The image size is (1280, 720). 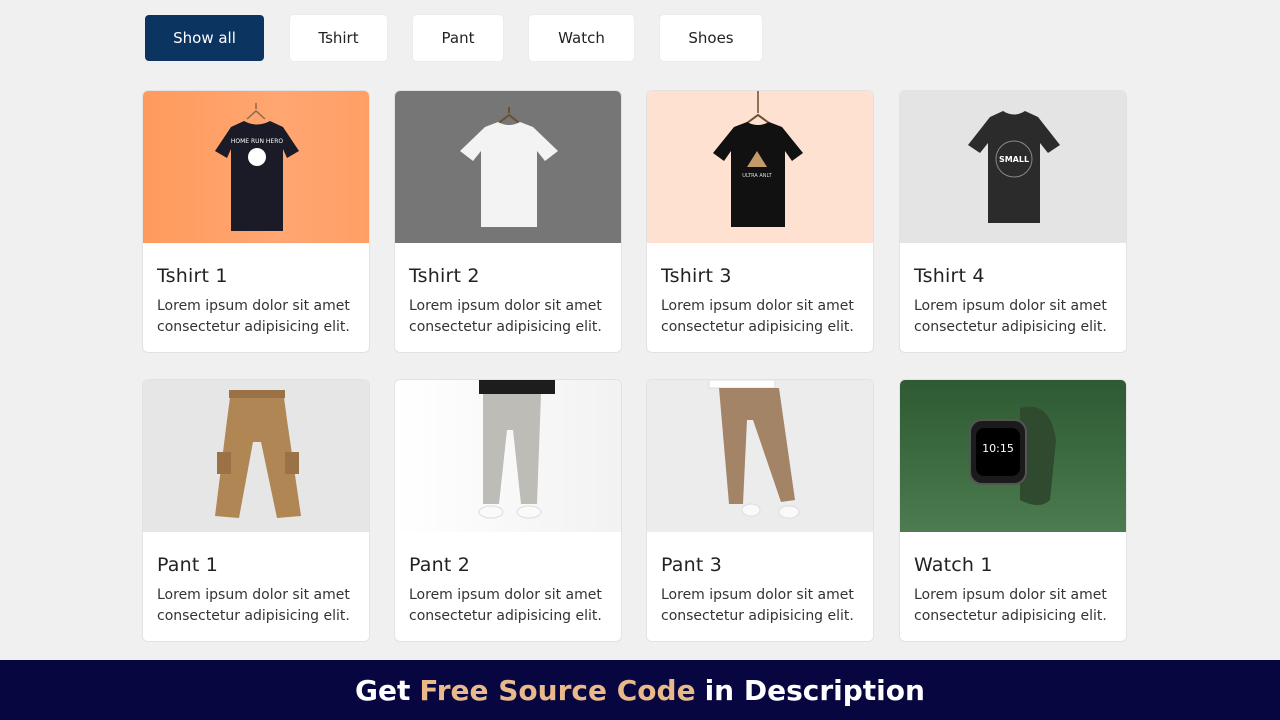 I want to click on svg-text: 10:15, so click(x=998, y=448).